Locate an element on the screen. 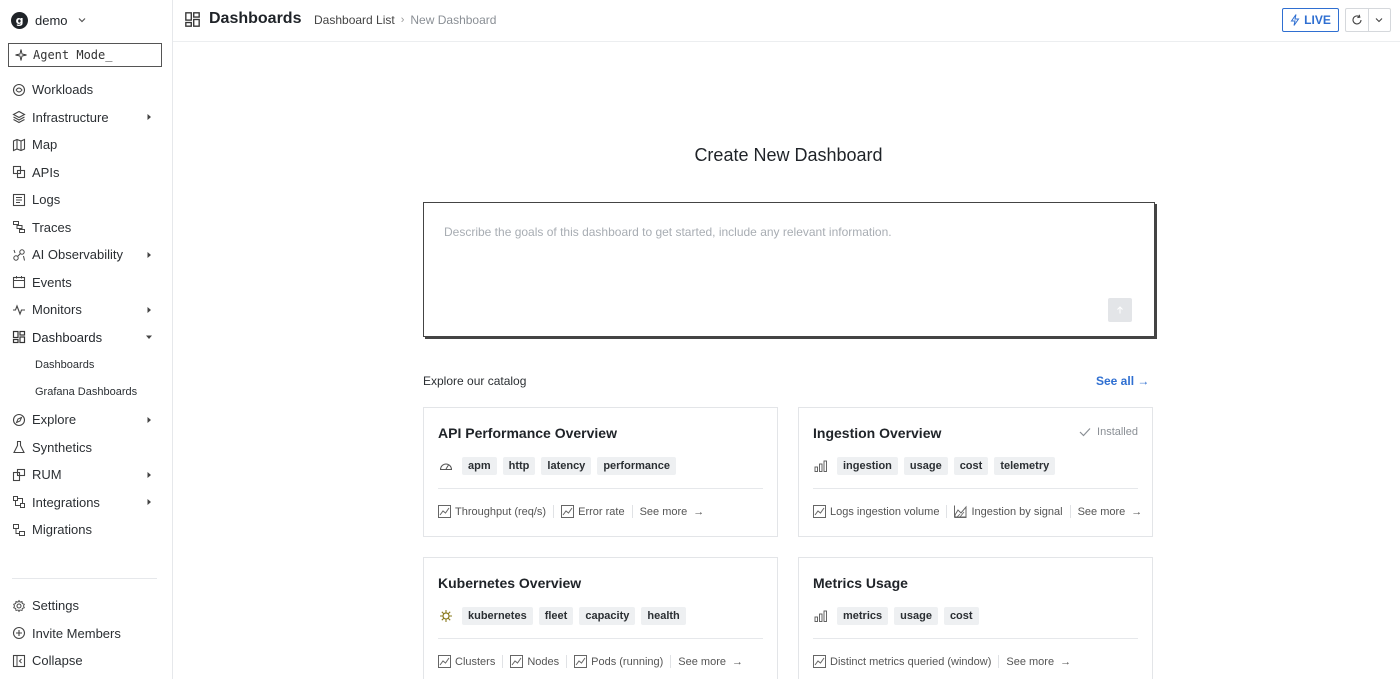 Image resolution: width=1400 pixels, height=679 pixels. caret-down-icon is located at coordinates (149, 337).